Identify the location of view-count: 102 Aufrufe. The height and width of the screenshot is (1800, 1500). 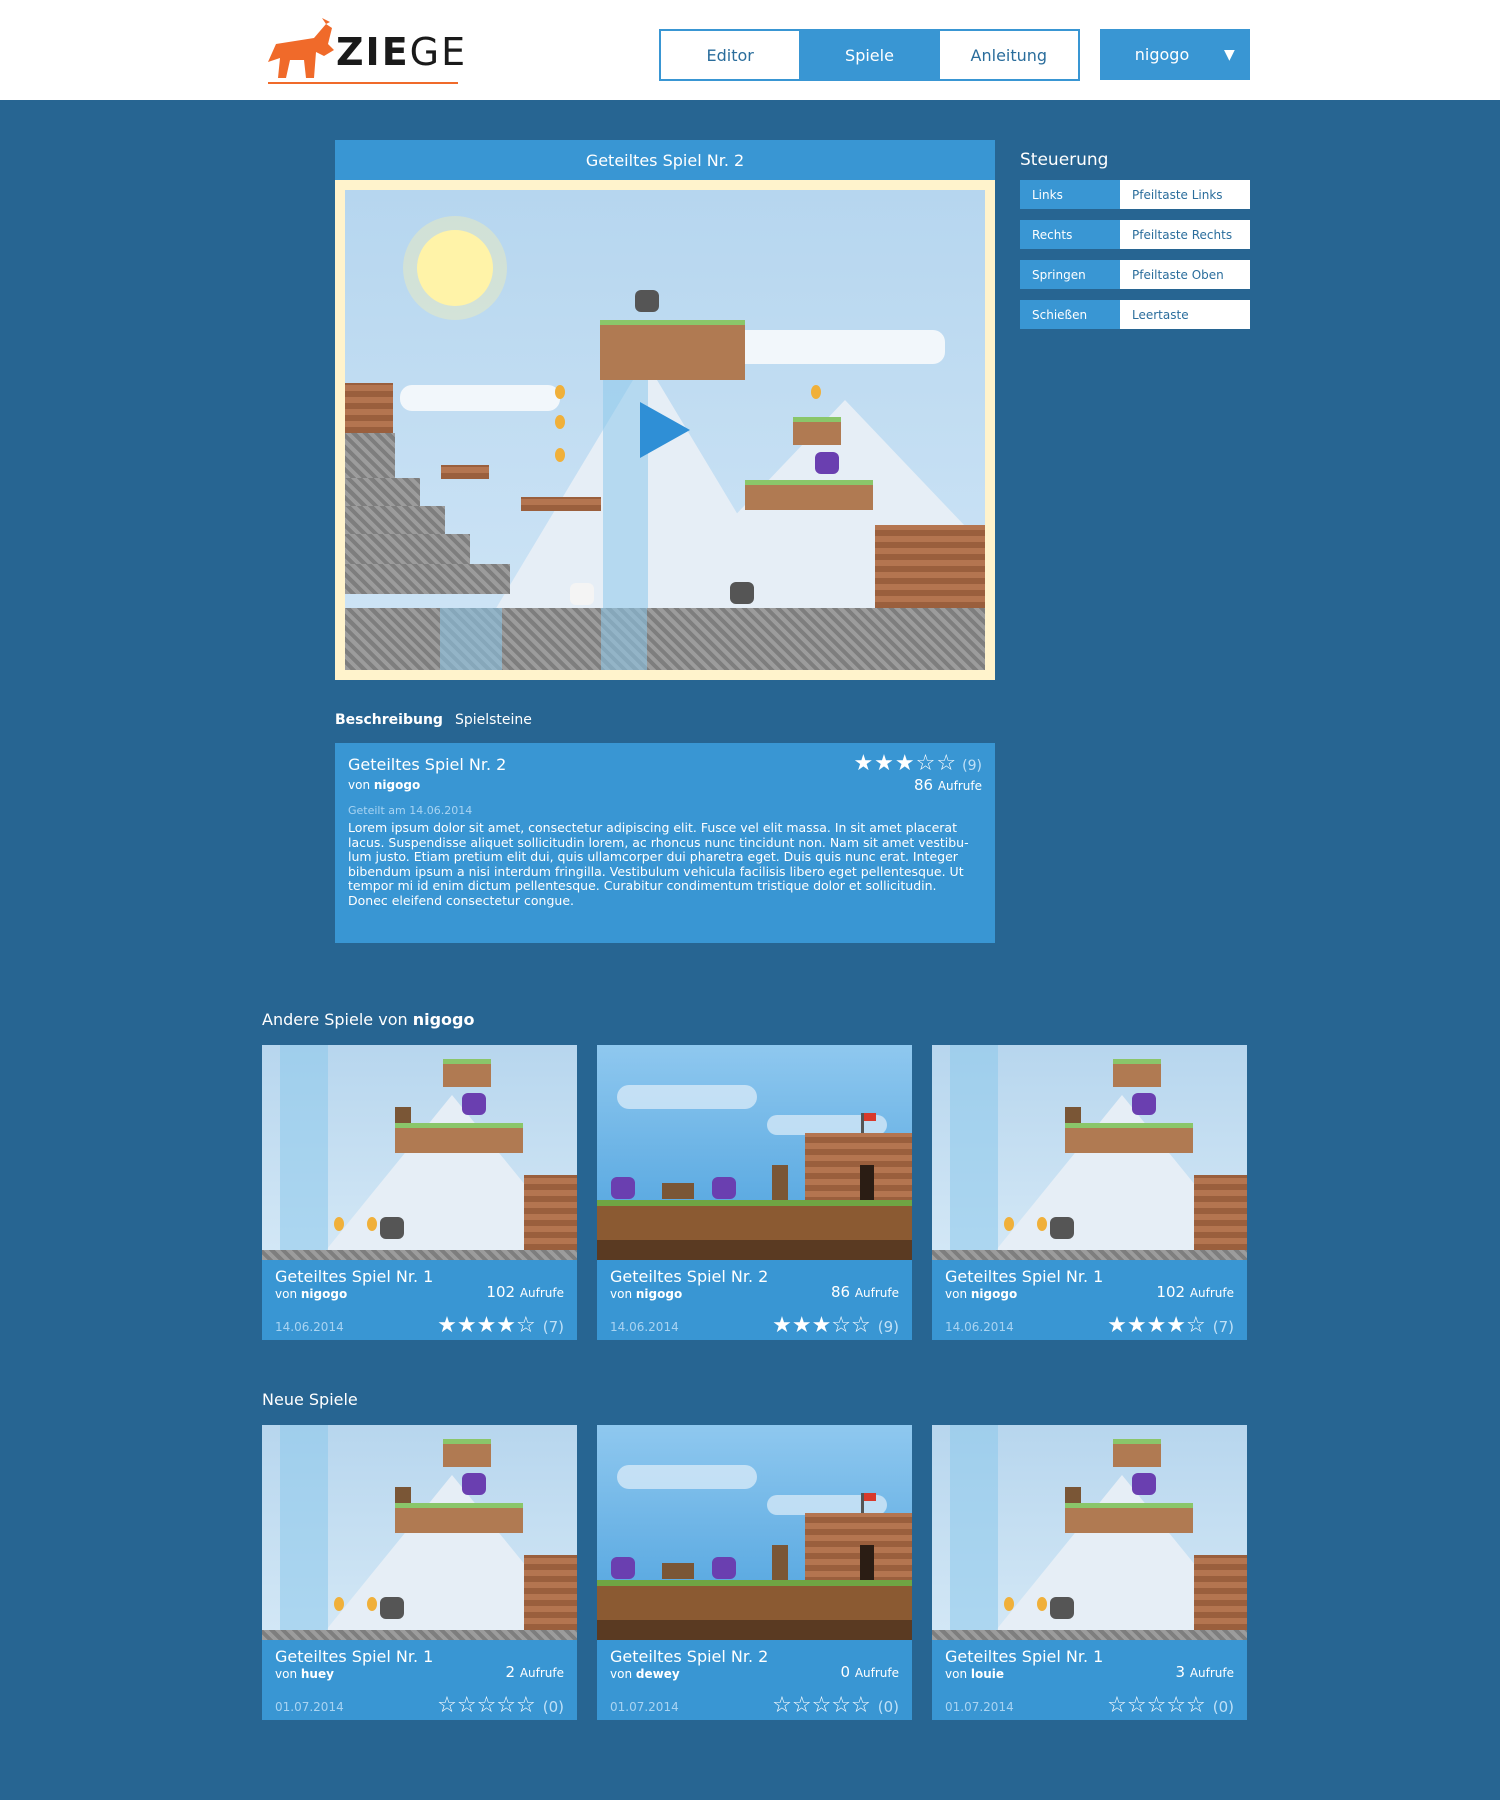
(1195, 1292).